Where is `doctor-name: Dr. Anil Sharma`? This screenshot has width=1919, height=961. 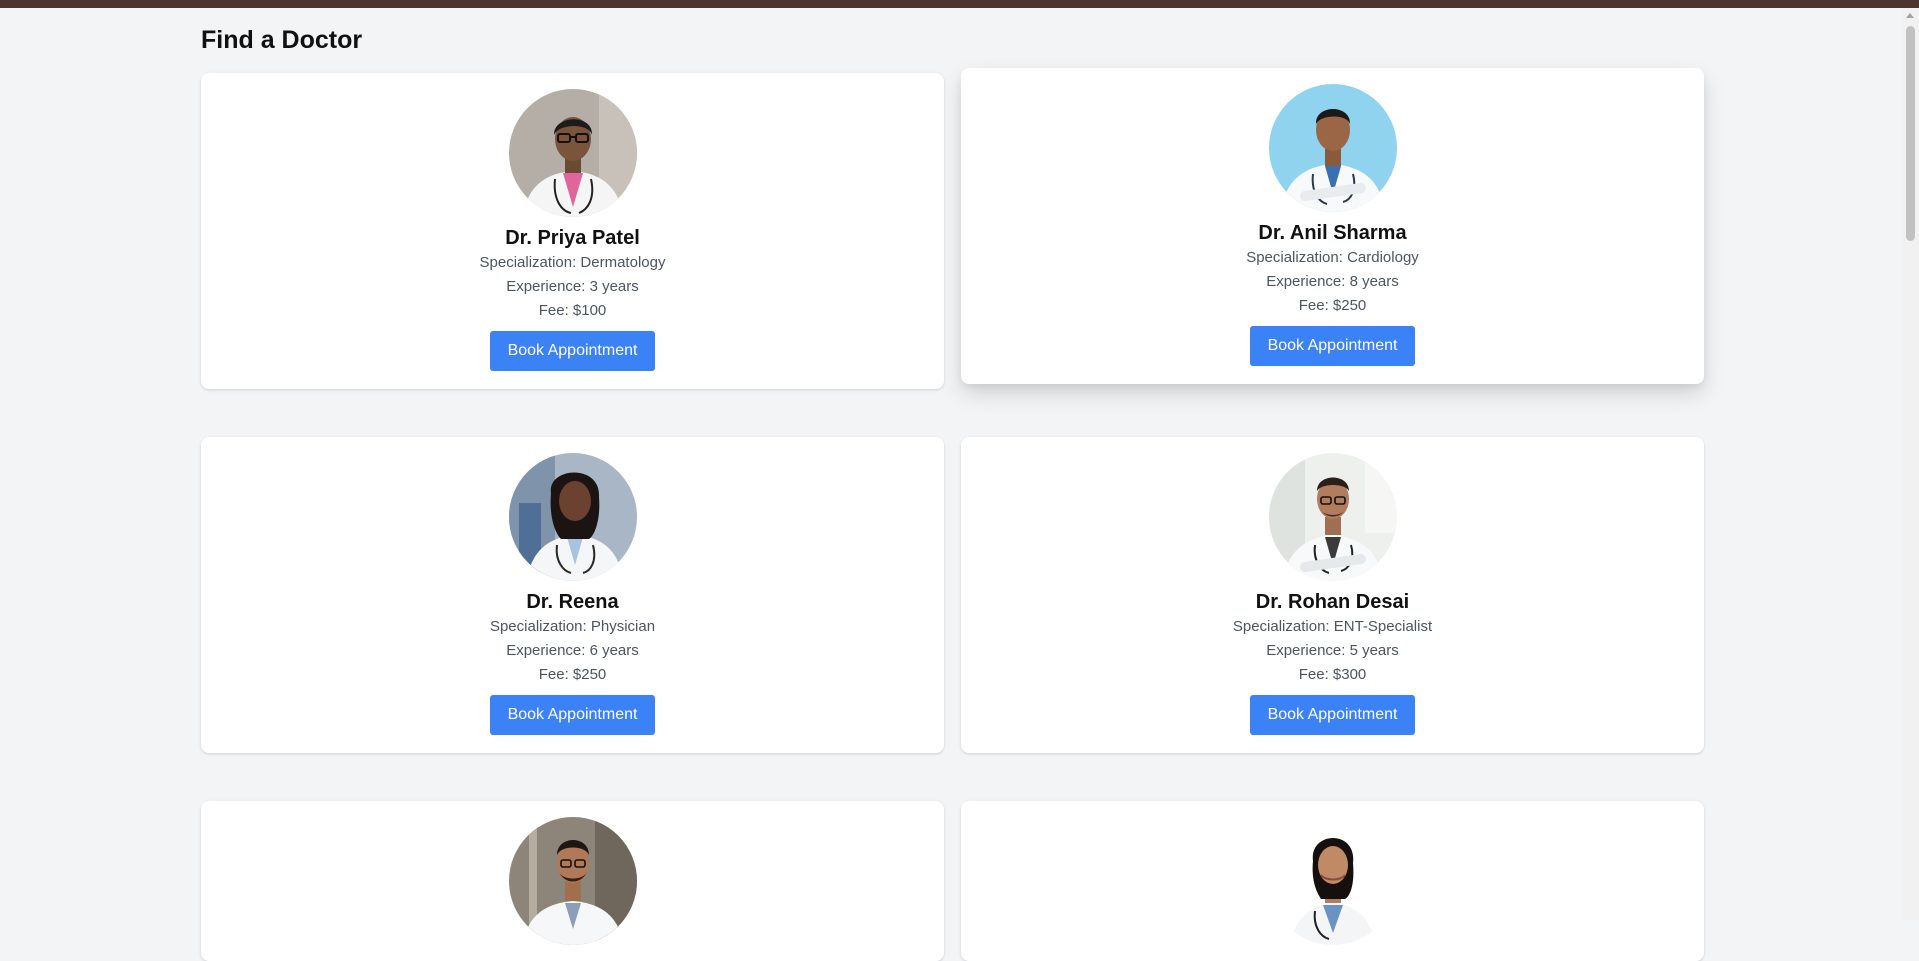 doctor-name: Dr. Anil Sharma is located at coordinates (1332, 233).